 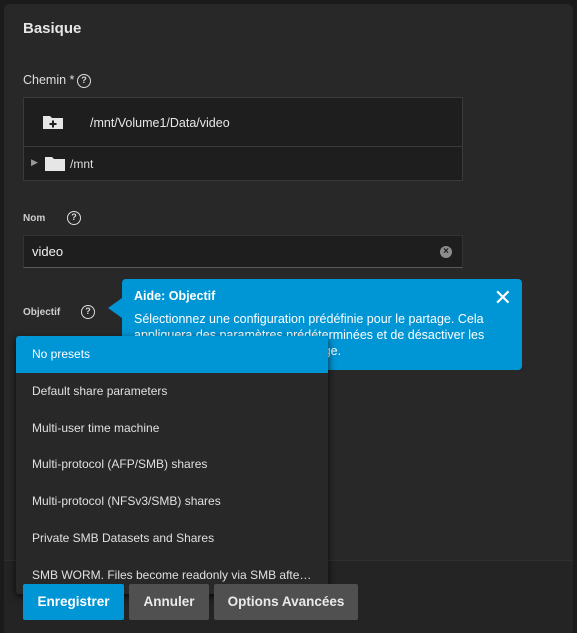 What do you see at coordinates (169, 602) in the screenshot?
I see `cancel-button: Annuler` at bounding box center [169, 602].